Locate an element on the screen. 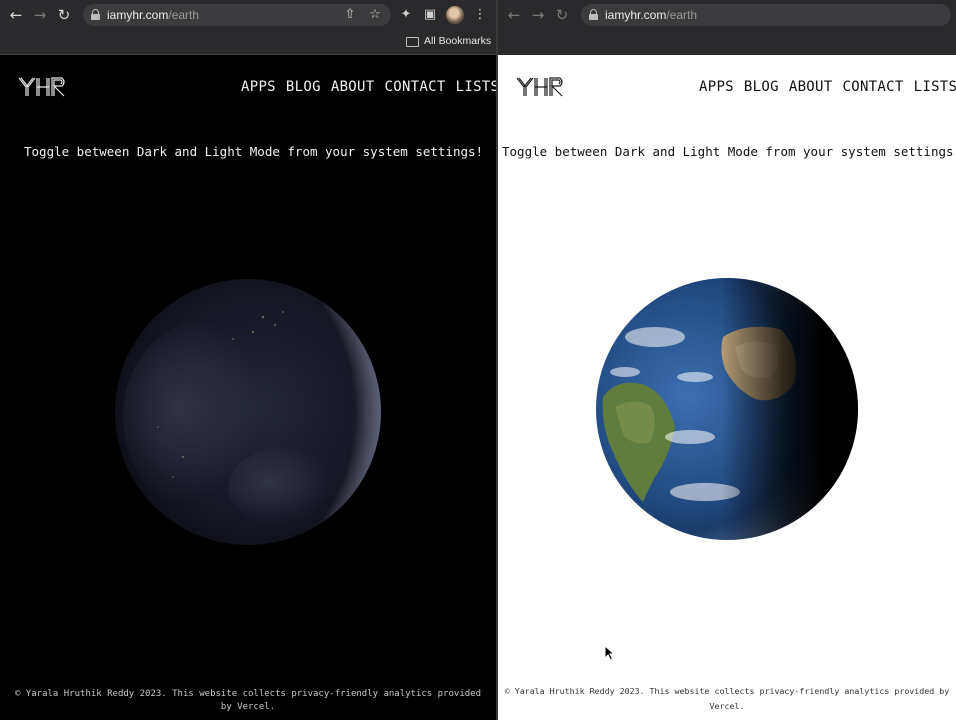 Image resolution: width=956 pixels, height=720 pixels. puzzle-icon: ✦ is located at coordinates (406, 15).